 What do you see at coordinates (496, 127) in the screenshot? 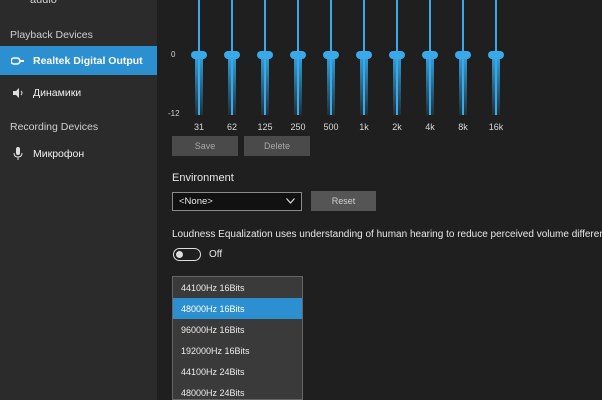
I see `eq-freq-label: 16k` at bounding box center [496, 127].